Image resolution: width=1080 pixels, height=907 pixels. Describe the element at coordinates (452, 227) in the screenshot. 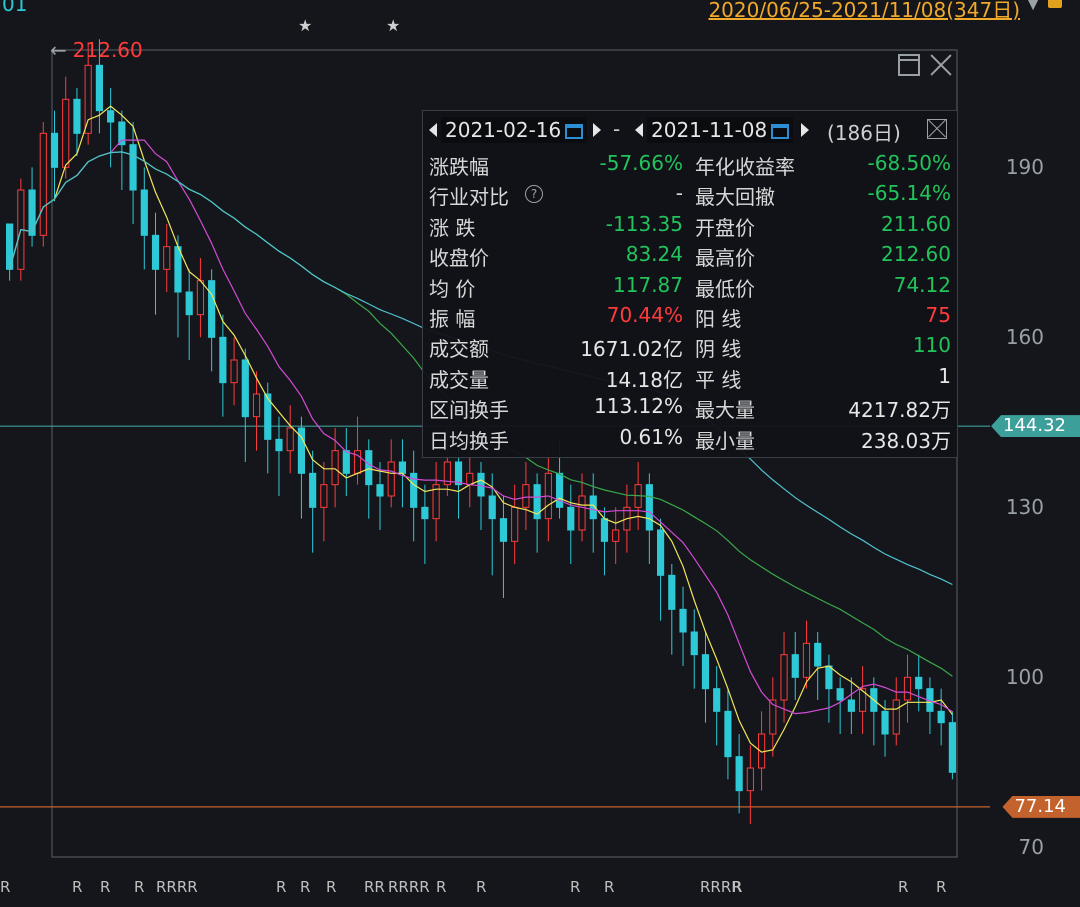

I see `stat-label: 涨 跌` at that location.